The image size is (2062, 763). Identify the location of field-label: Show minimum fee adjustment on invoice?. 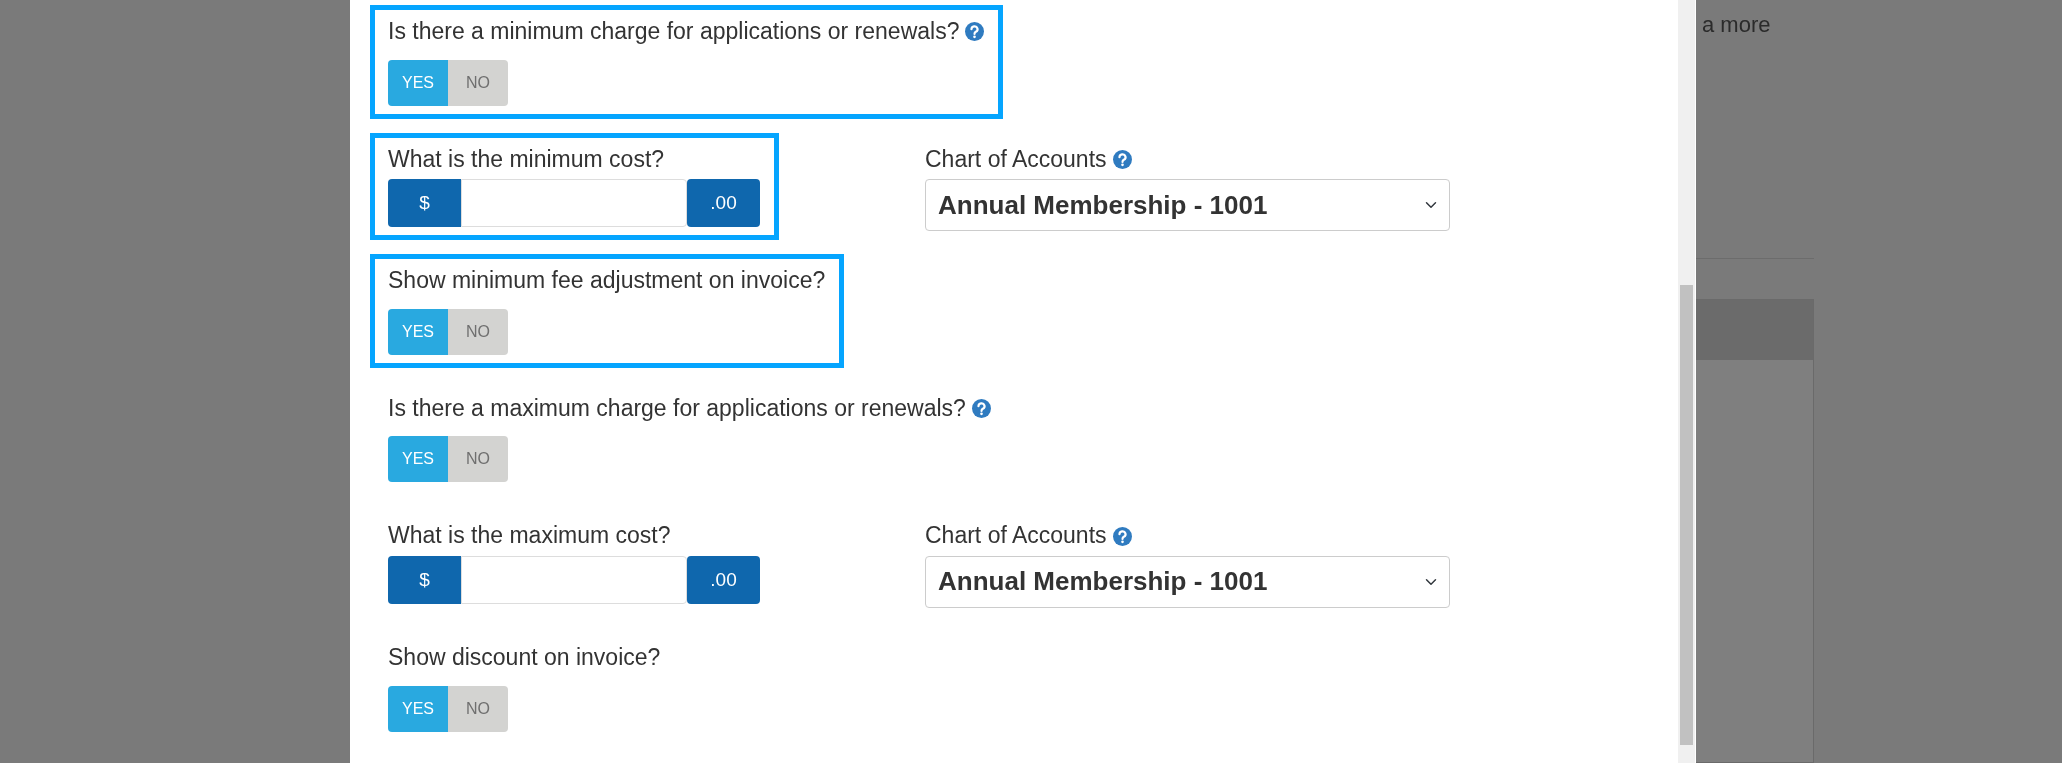
(607, 281).